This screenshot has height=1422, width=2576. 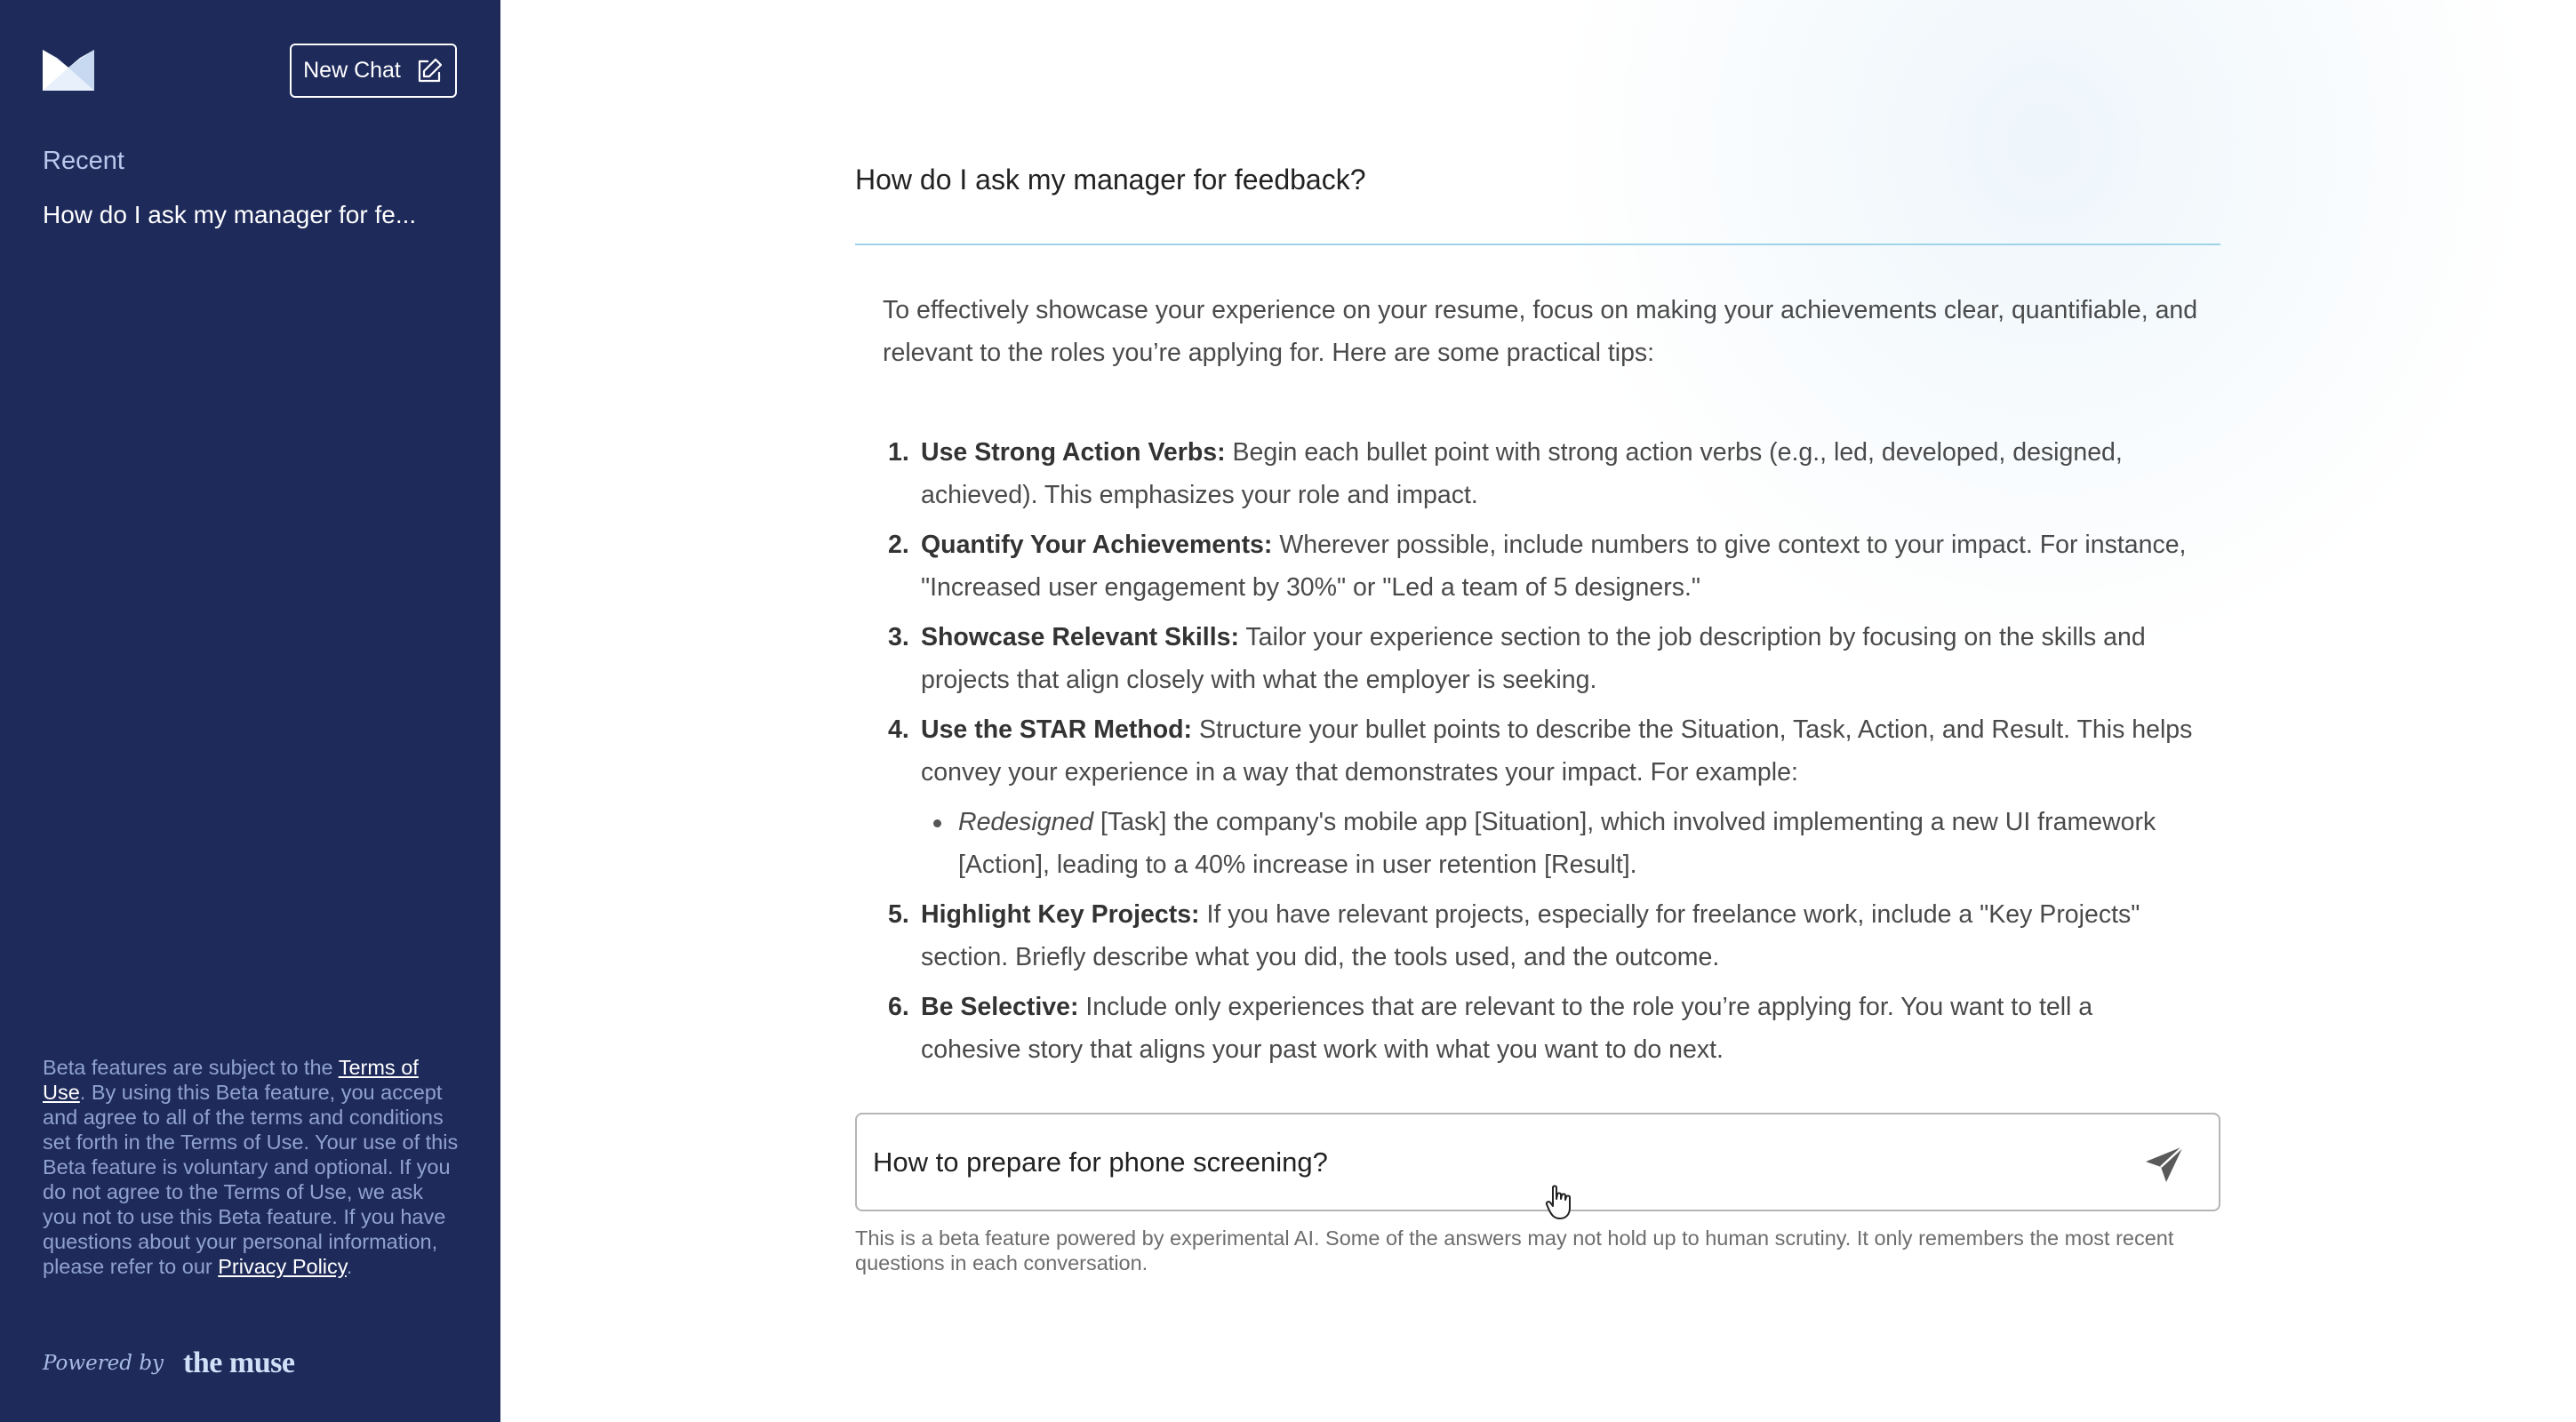 I want to click on tip-title: Highlight Key Projects:, so click(x=1060, y=915).